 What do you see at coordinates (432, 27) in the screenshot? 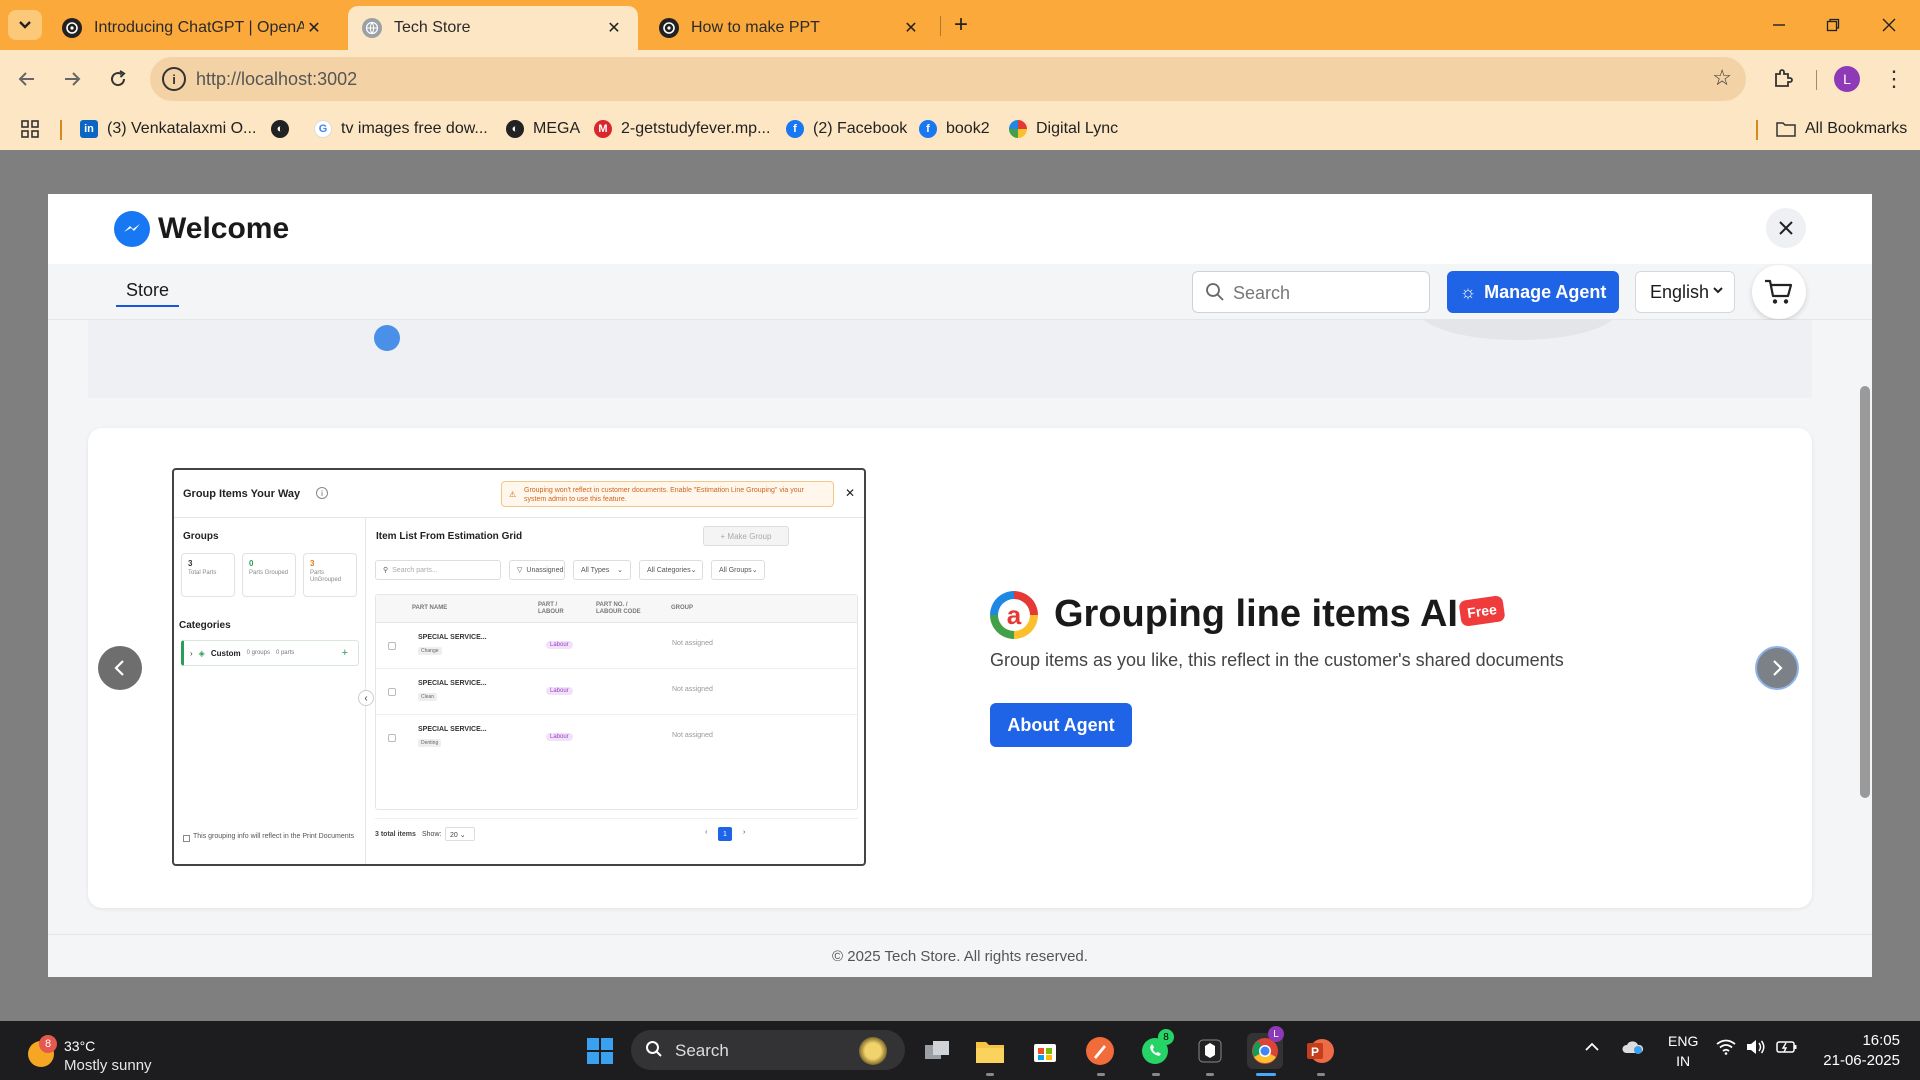
I see `tab-title: Tech Store` at bounding box center [432, 27].